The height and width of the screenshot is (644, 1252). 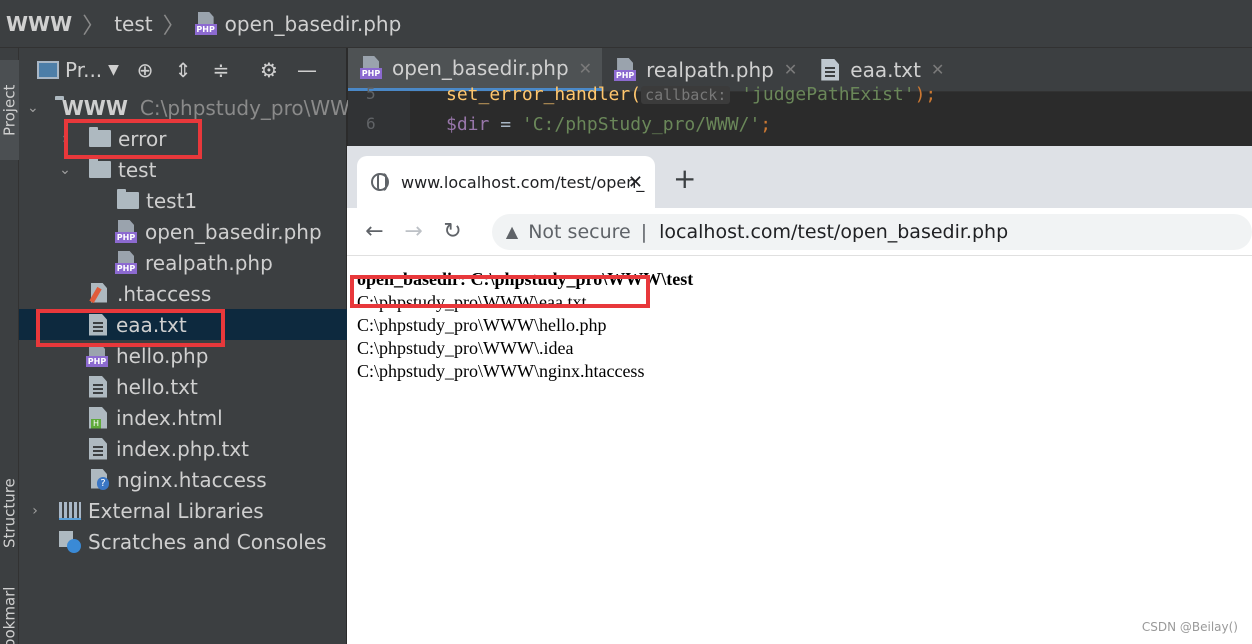 I want to click on tree-item-label: open_basedir.php, so click(x=233, y=231).